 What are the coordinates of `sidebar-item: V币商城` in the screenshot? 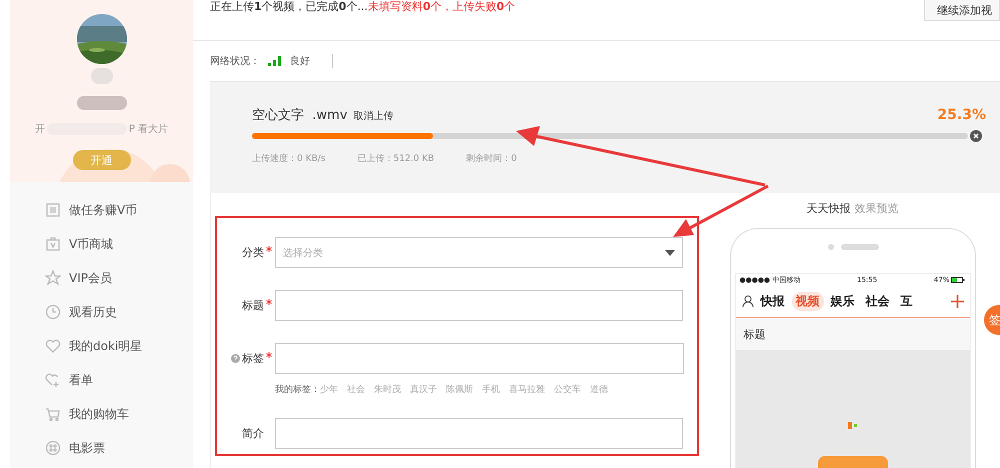 It's located at (119, 244).